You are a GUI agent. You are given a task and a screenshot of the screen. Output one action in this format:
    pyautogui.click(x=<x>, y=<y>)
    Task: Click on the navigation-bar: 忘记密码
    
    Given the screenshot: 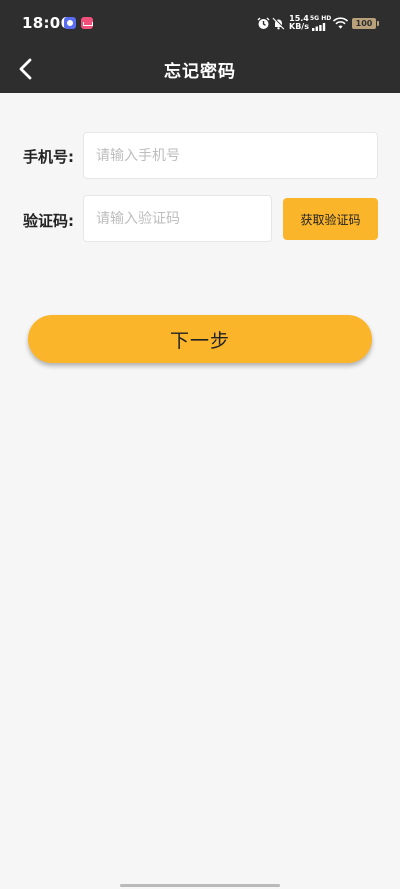 What is the action you would take?
    pyautogui.click(x=200, y=69)
    